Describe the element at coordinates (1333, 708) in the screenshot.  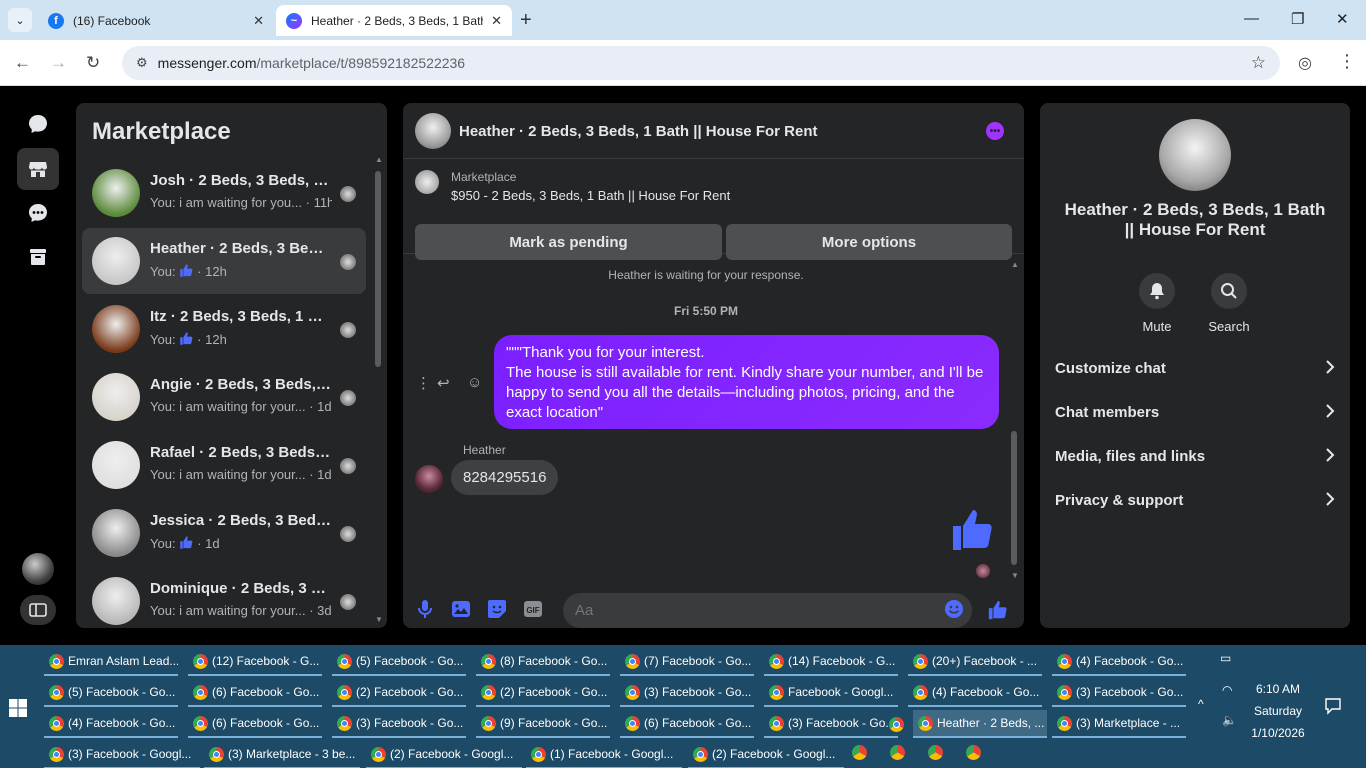
I see `notifications-button` at that location.